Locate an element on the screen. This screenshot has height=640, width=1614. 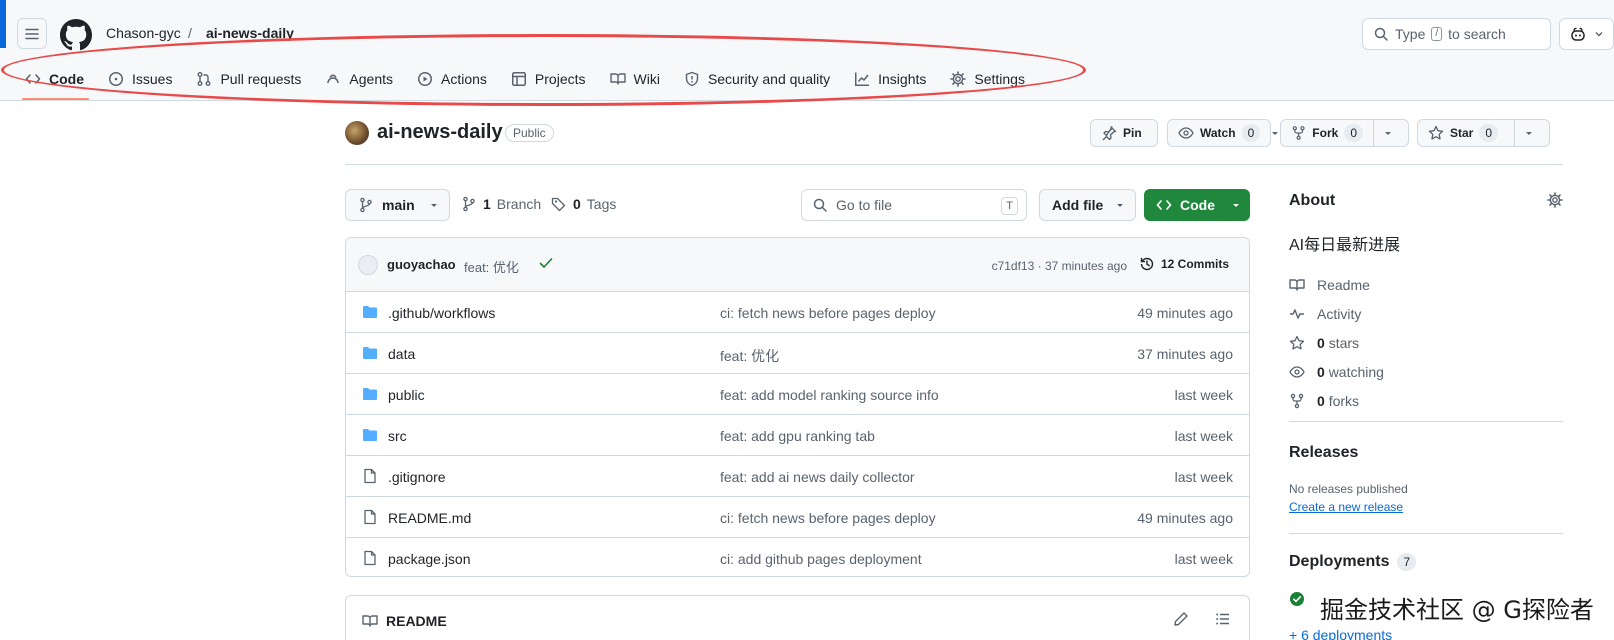
pin-button: Pin is located at coordinates (1124, 133).